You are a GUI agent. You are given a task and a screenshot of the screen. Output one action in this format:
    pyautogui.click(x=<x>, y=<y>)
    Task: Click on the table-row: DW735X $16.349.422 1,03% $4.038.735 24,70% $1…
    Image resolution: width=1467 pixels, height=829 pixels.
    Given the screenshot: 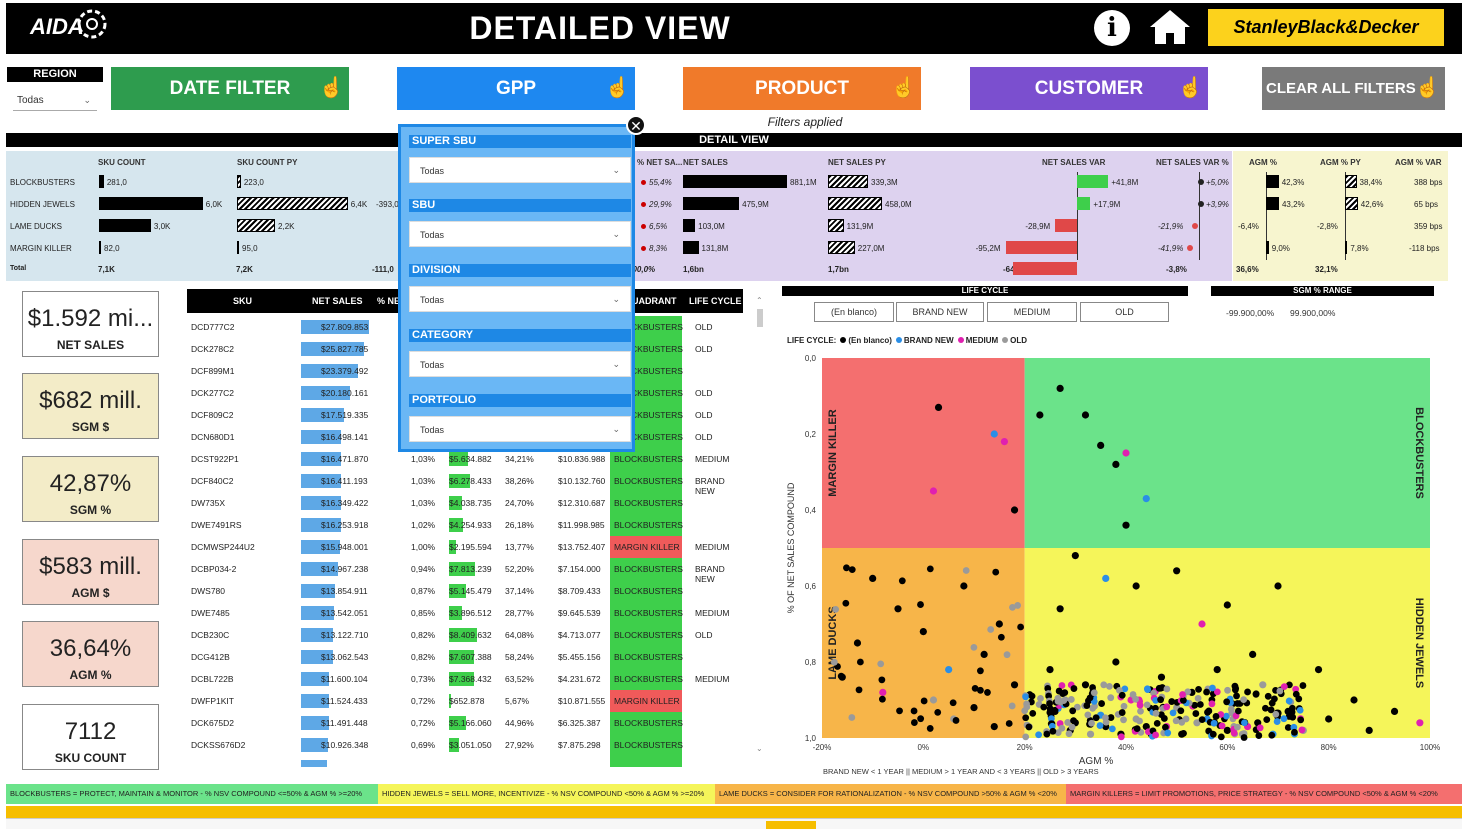 What is the action you would take?
    pyautogui.click(x=465, y=503)
    